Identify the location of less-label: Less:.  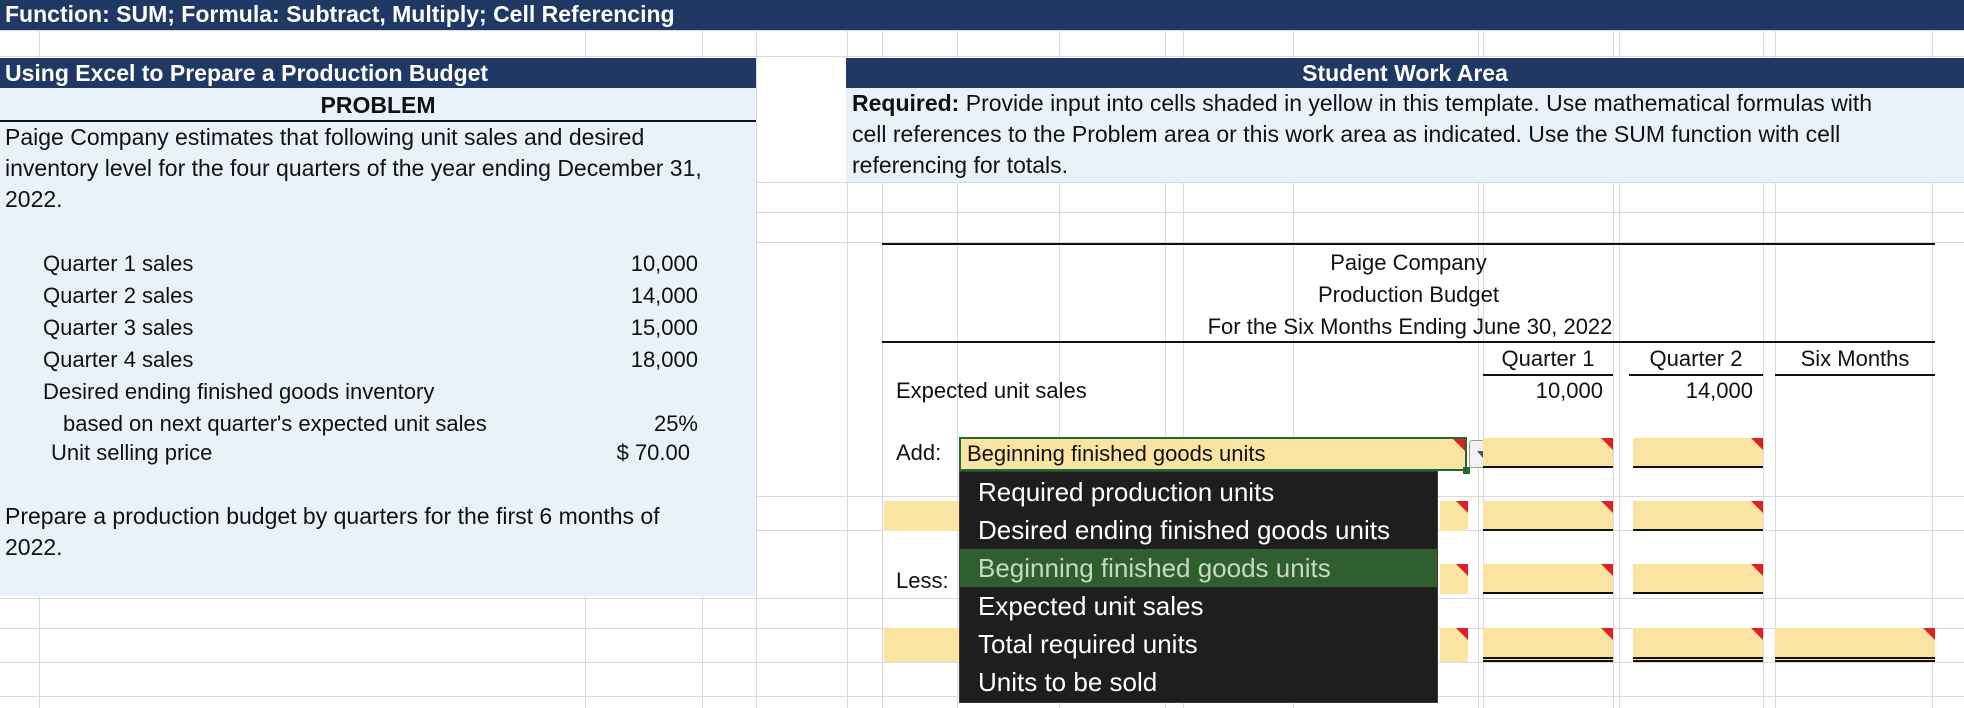
(922, 580).